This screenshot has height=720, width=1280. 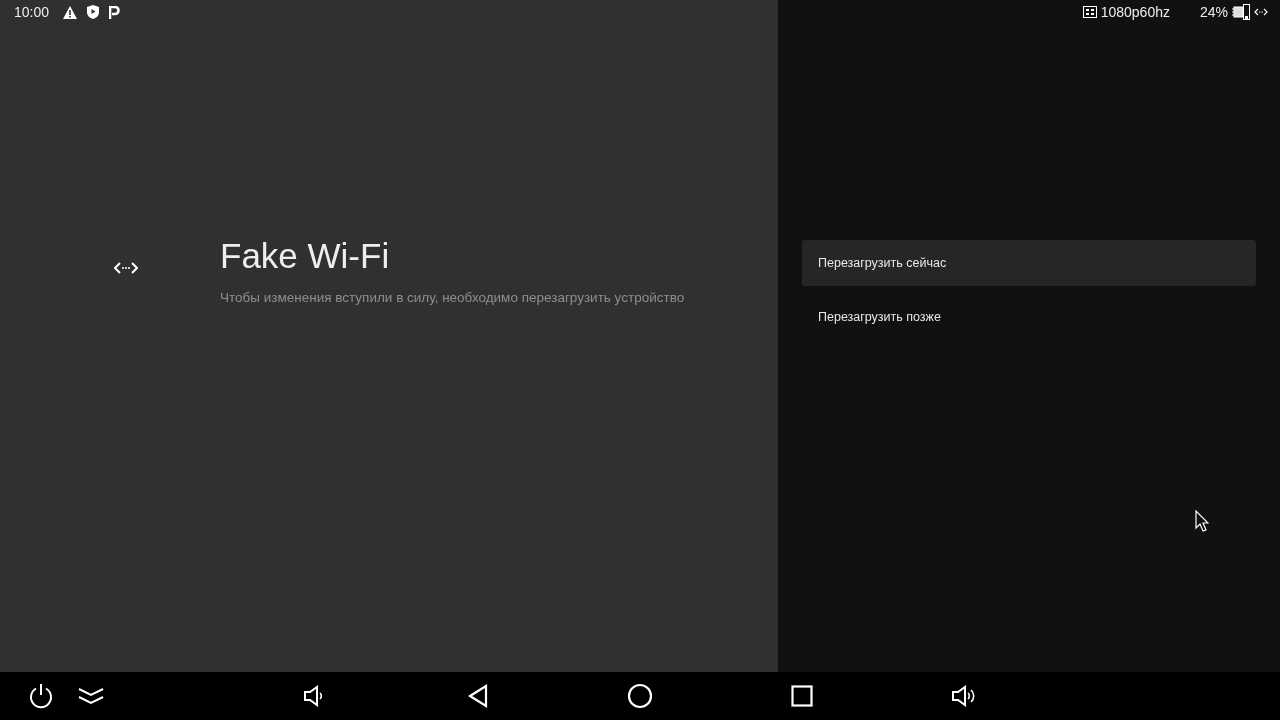 I want to click on screen-resolution-icon, so click(x=1089, y=12).